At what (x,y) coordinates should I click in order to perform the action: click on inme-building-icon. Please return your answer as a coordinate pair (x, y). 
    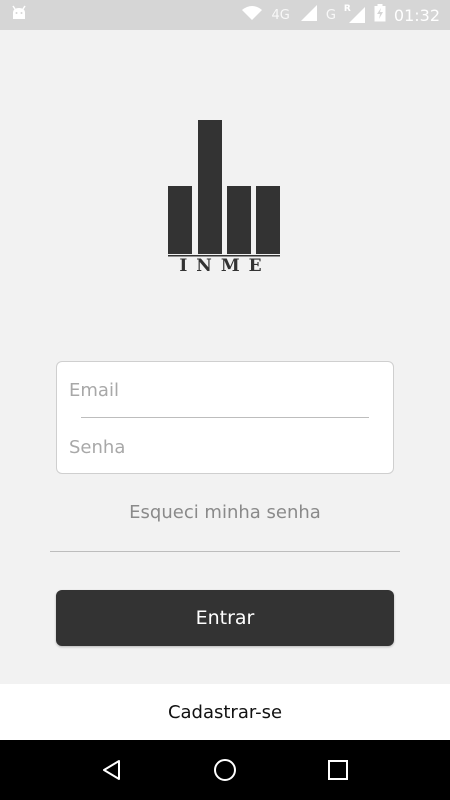
    Looking at the image, I should click on (224, 188).